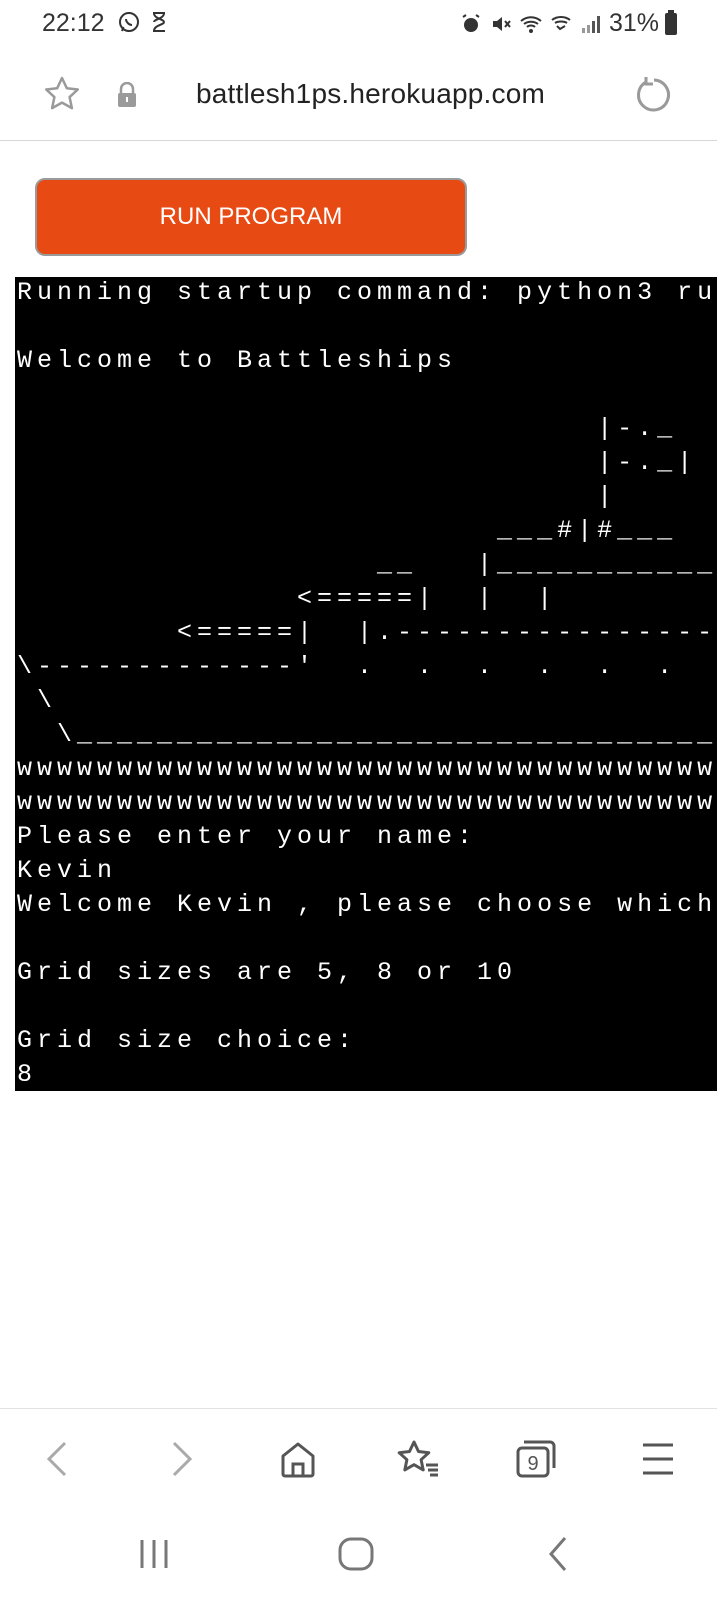  Describe the element at coordinates (547, 564) in the screenshot. I see `terminal-line: __ |___________| __` at that location.